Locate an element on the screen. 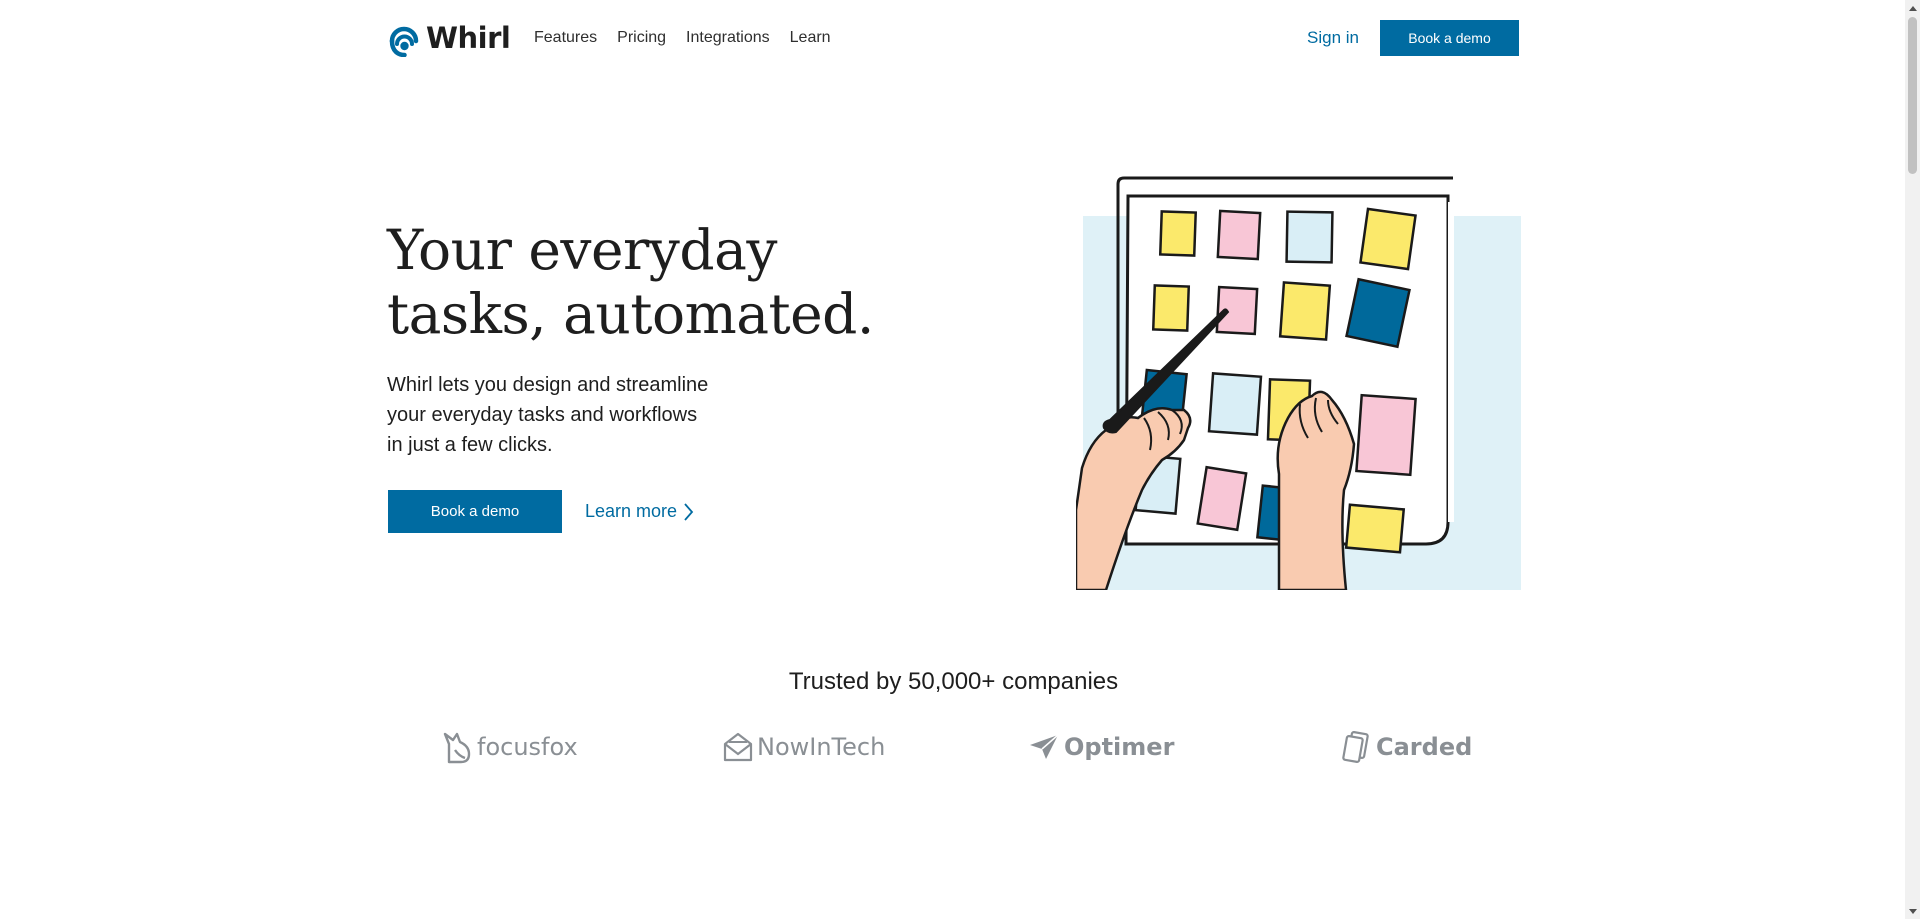 This screenshot has width=1920, height=919. scrollbar-thumb is located at coordinates (1912, 95).